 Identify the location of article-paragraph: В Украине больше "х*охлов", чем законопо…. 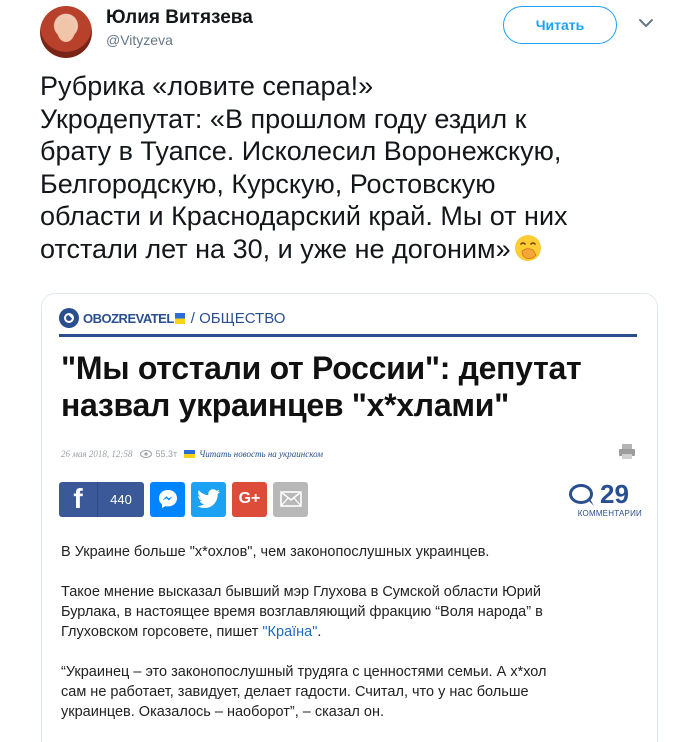
(275, 552).